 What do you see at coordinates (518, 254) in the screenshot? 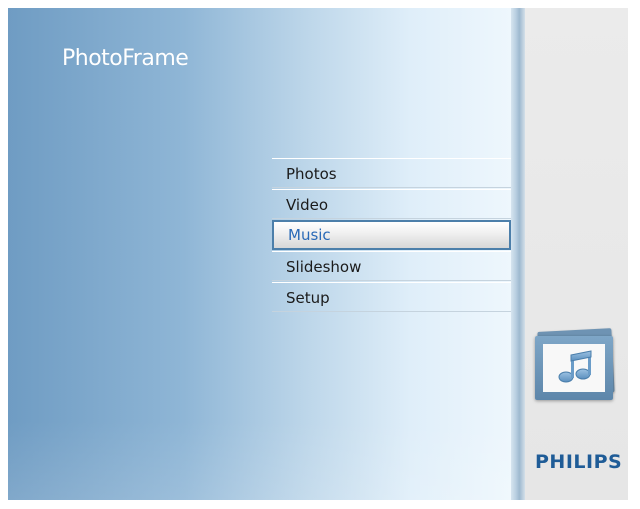
I see `divider-bar` at bounding box center [518, 254].